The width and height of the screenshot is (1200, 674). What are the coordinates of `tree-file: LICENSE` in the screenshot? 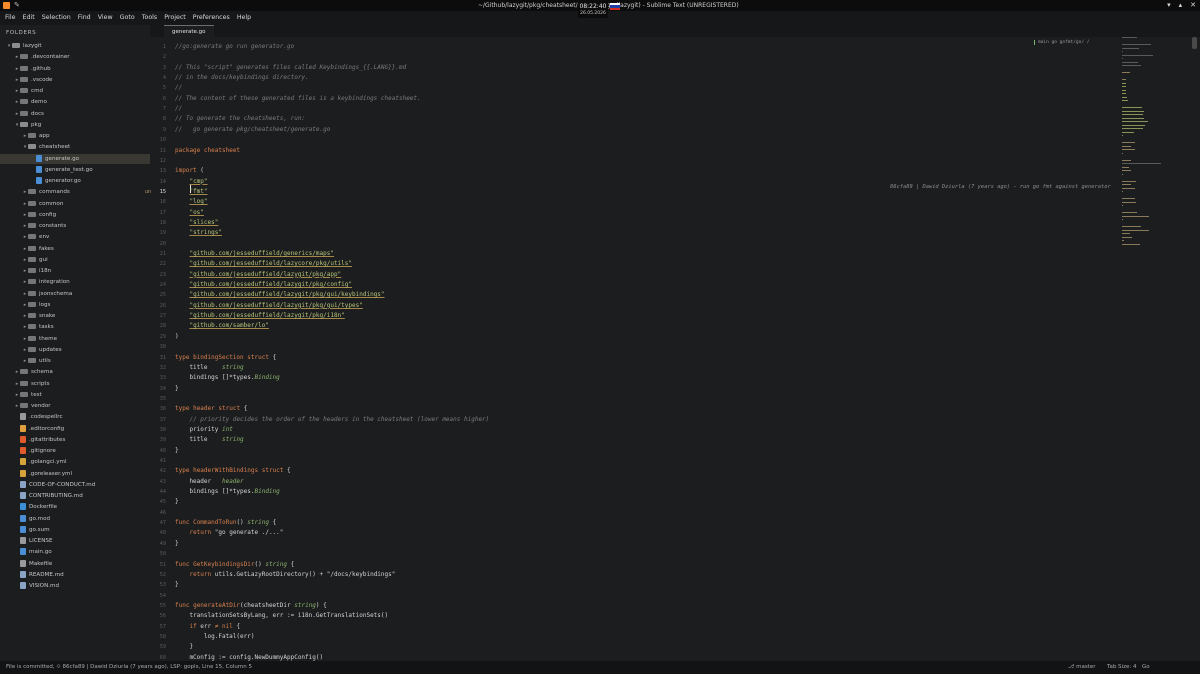 It's located at (26, 541).